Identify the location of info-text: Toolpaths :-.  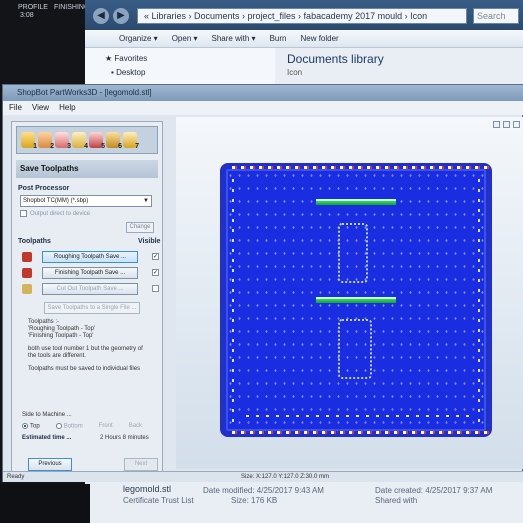
(44, 322).